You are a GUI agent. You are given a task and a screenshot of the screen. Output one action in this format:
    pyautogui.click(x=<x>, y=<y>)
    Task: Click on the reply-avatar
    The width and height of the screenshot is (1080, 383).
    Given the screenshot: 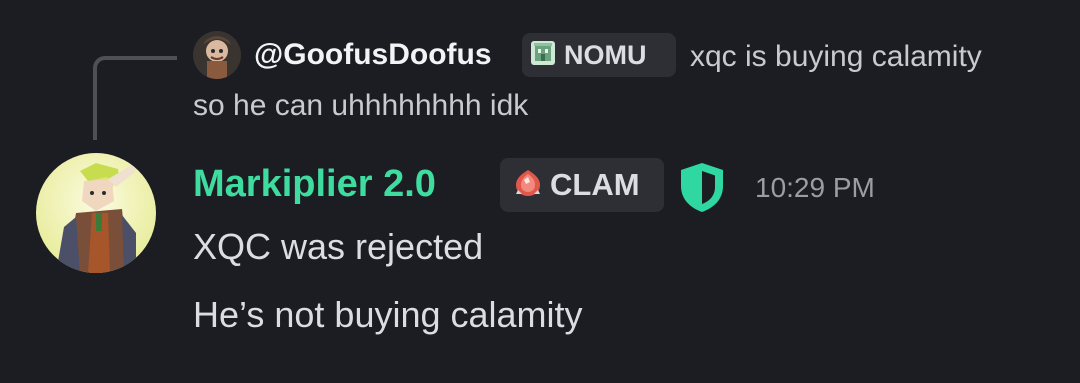 What is the action you would take?
    pyautogui.click(x=217, y=55)
    